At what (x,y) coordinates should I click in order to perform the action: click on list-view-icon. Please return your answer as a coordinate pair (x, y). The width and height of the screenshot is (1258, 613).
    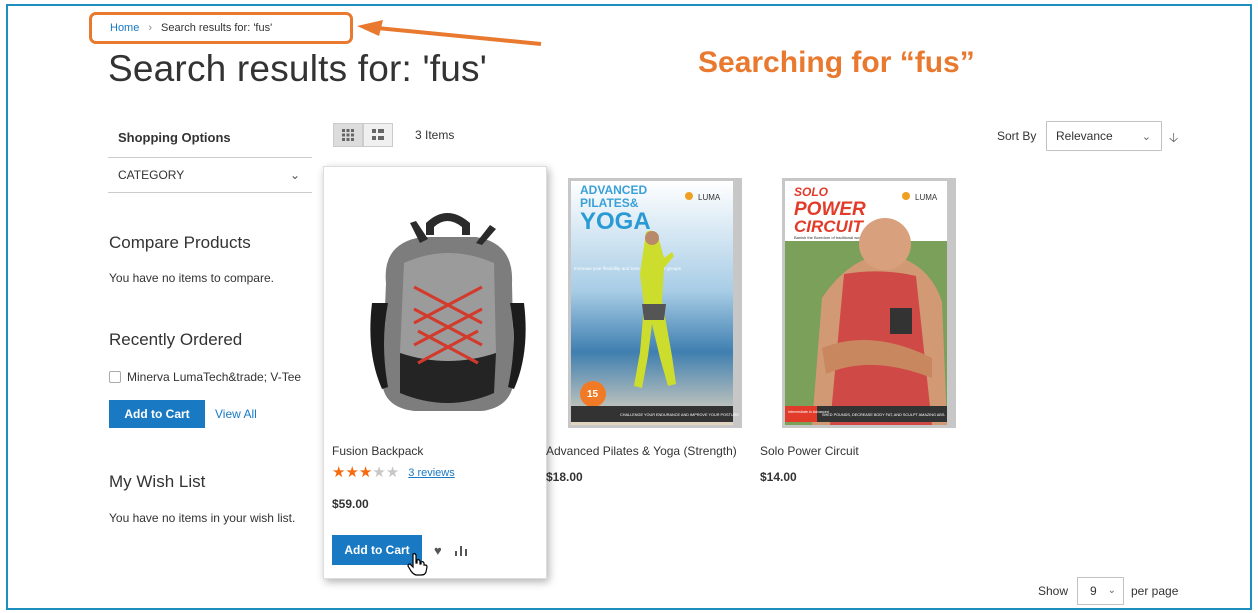
    Looking at the image, I should click on (378, 134).